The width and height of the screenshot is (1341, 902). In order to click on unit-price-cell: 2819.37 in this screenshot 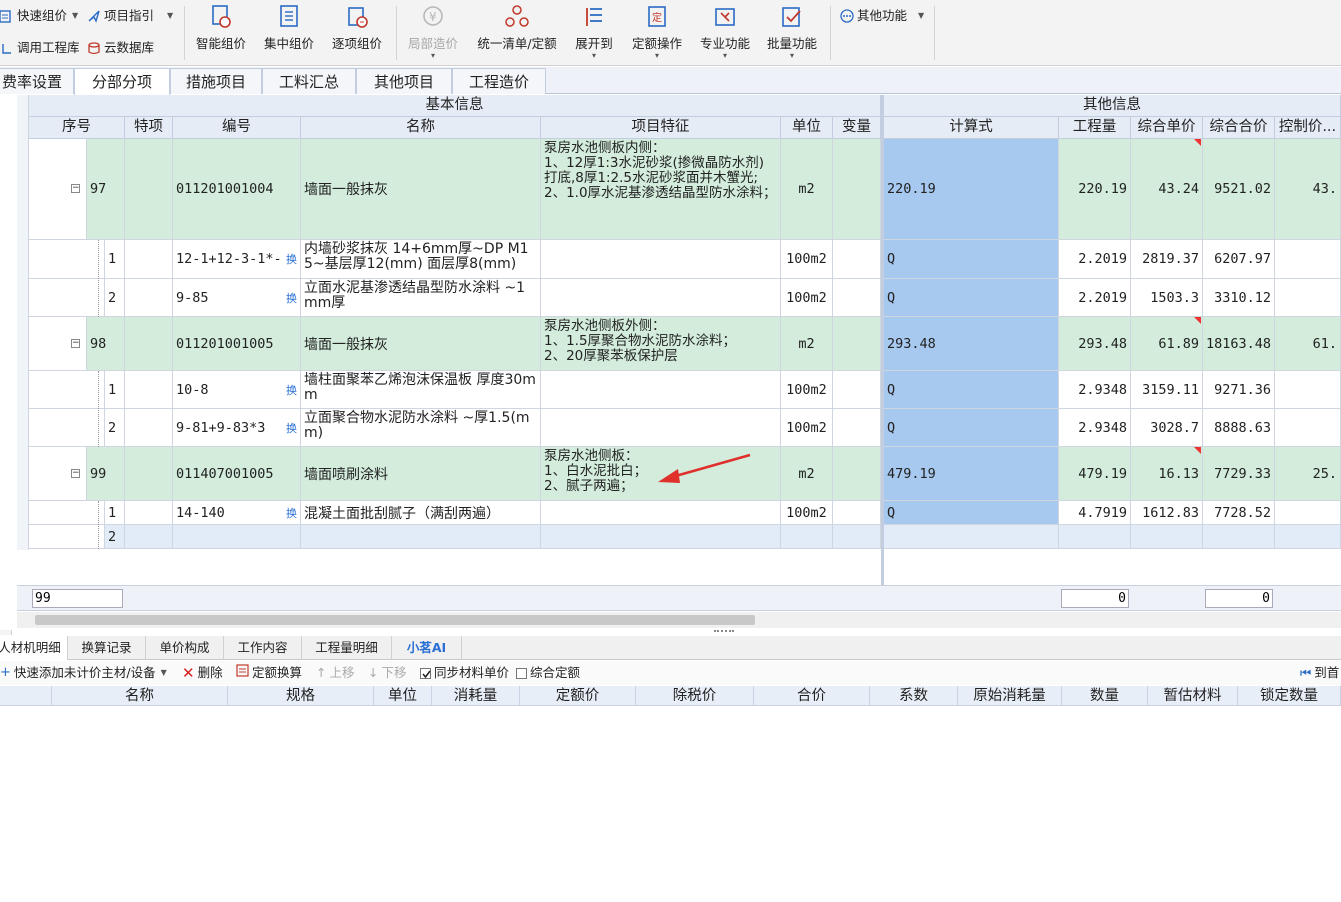, I will do `click(1167, 259)`.